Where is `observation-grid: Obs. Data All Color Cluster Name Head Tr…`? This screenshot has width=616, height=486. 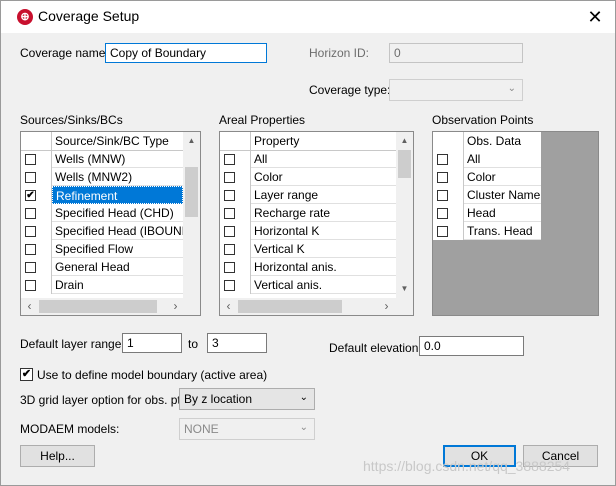 observation-grid: Obs. Data All Color Cluster Name Head Tr… is located at coordinates (515, 223).